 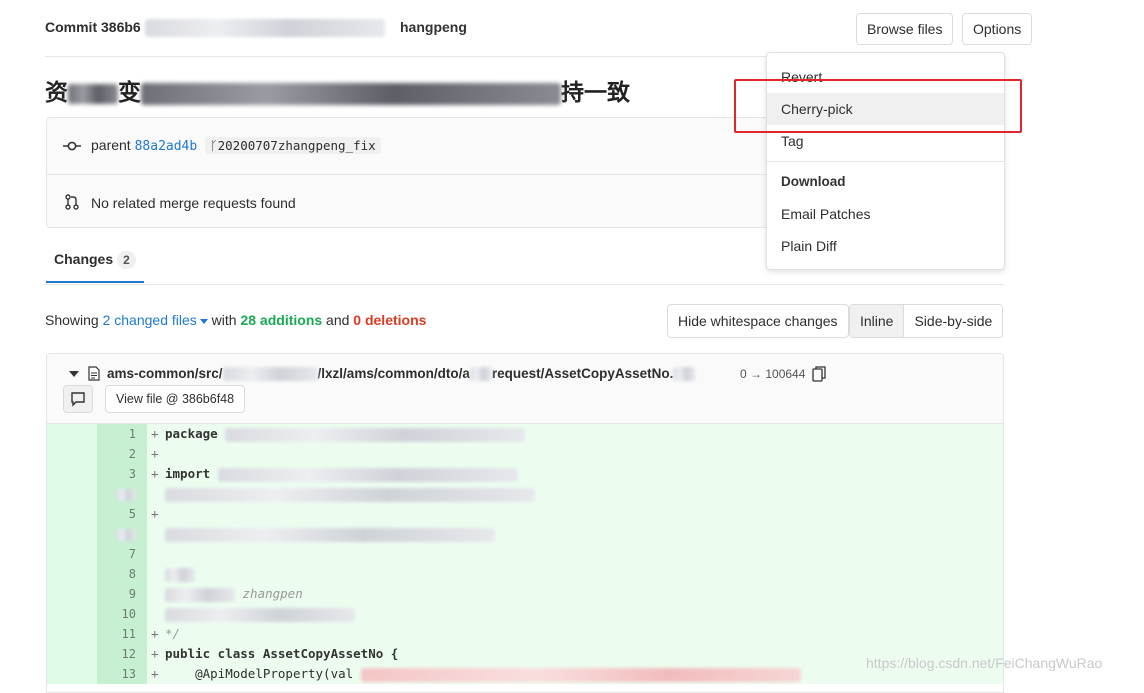 What do you see at coordinates (433, 27) in the screenshot?
I see `commit-author: hangpeng` at bounding box center [433, 27].